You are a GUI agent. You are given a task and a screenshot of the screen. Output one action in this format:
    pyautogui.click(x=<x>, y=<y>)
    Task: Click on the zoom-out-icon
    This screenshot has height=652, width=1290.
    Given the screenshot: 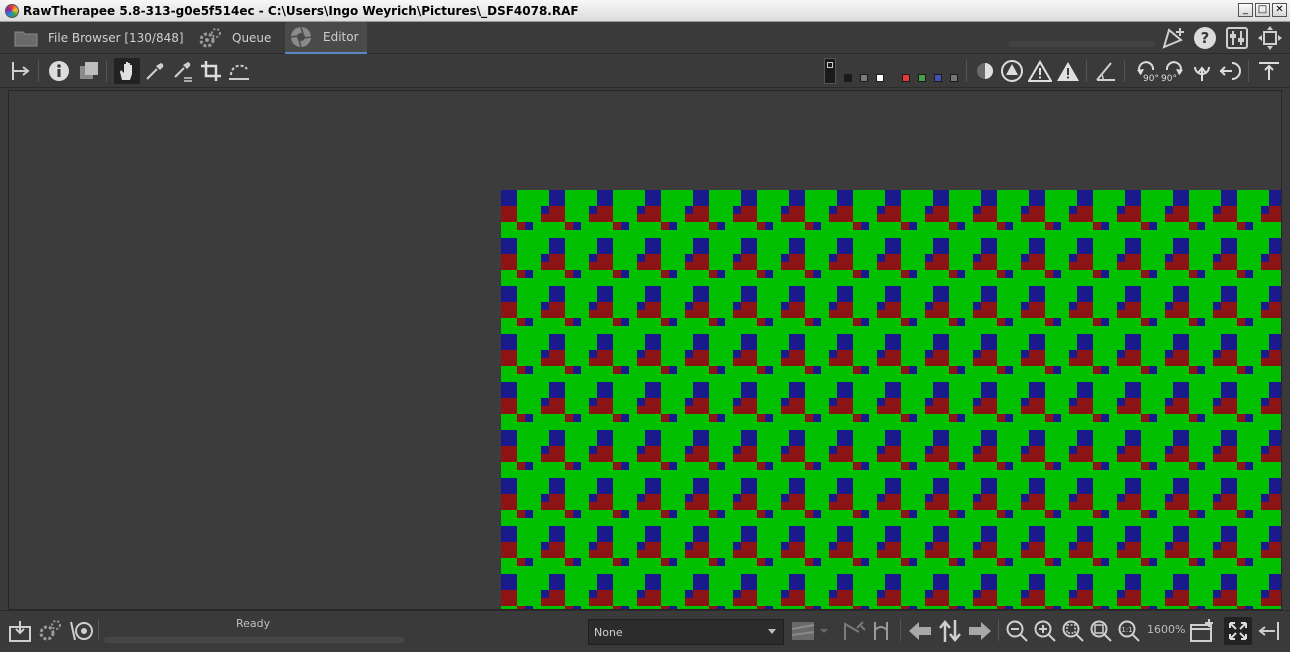 What is the action you would take?
    pyautogui.click(x=1017, y=631)
    